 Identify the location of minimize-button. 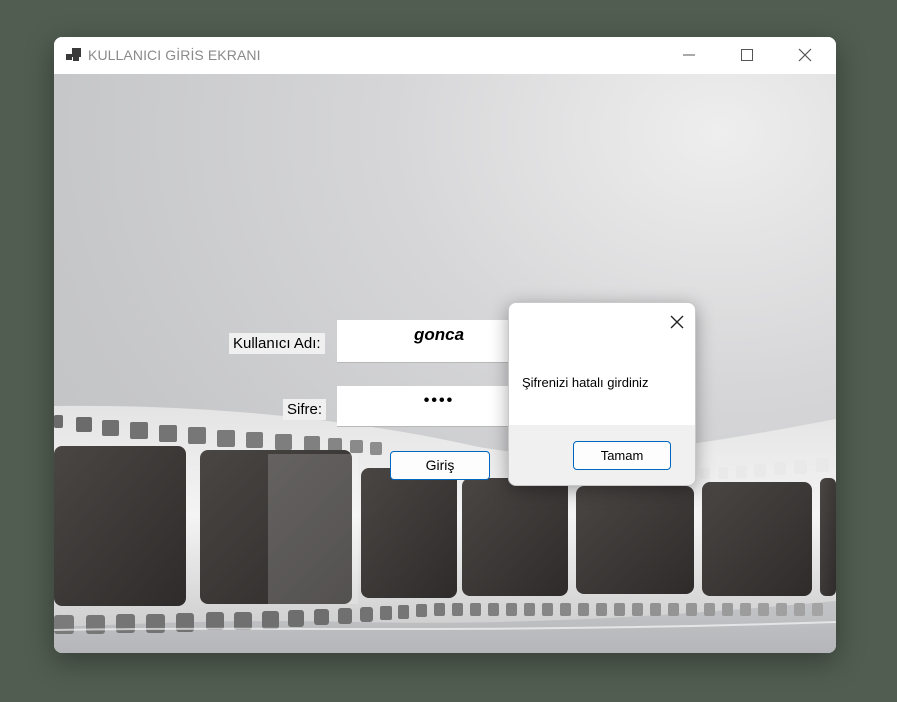
(689, 55).